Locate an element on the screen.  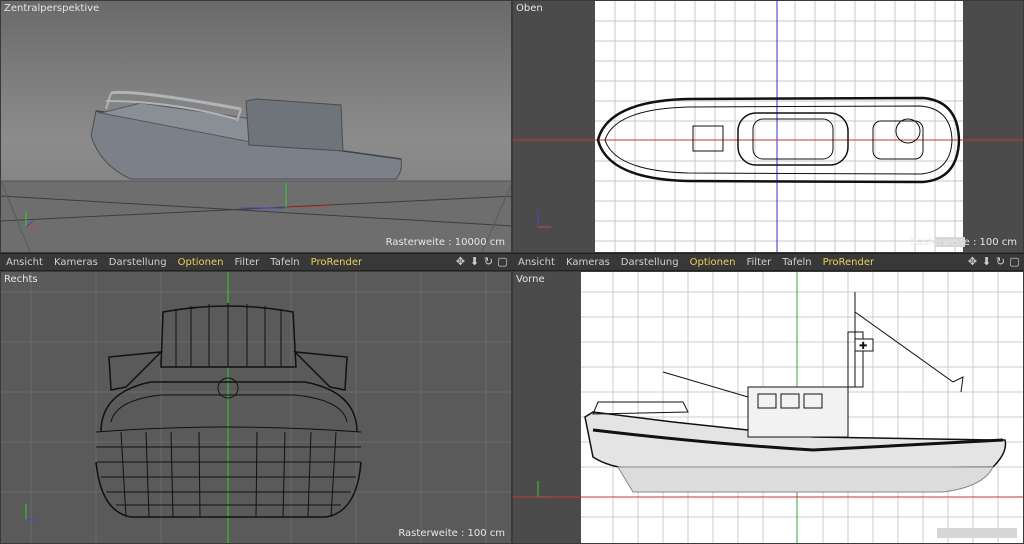
hidden-label is located at coordinates (977, 533).